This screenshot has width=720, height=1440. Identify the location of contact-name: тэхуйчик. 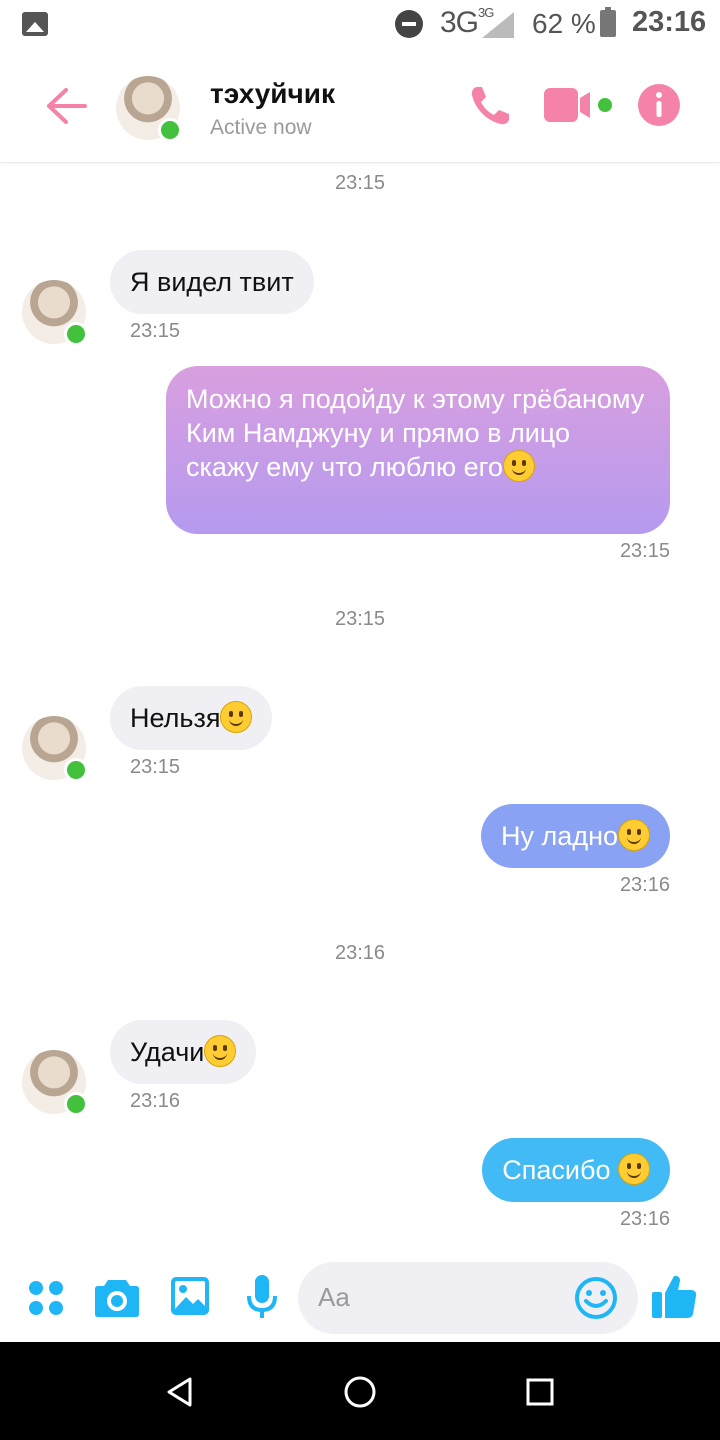
(272, 94).